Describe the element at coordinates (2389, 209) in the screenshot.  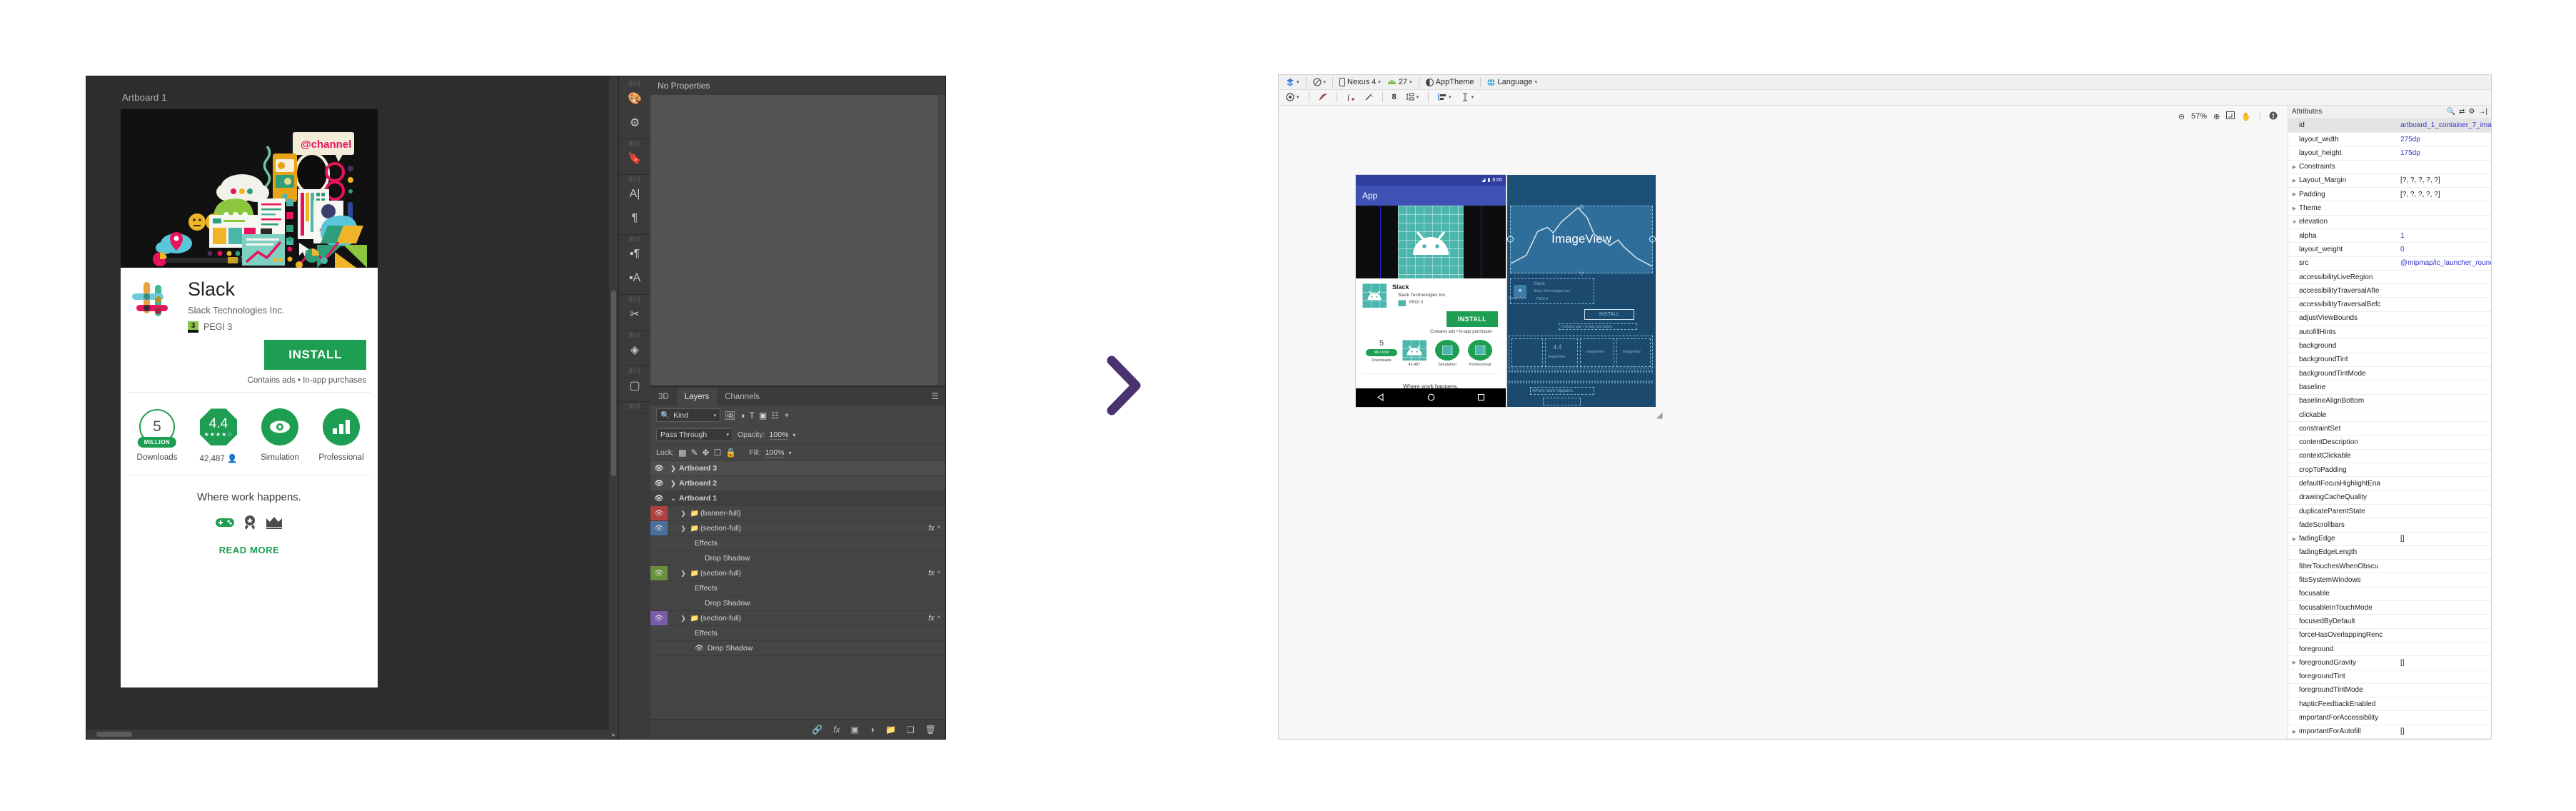
I see `attribute-row: ▶ Theme` at that location.